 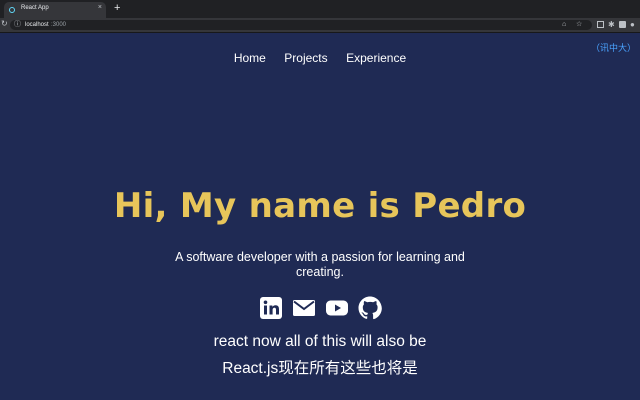 I want to click on react-favicon-icon, so click(x=12, y=10).